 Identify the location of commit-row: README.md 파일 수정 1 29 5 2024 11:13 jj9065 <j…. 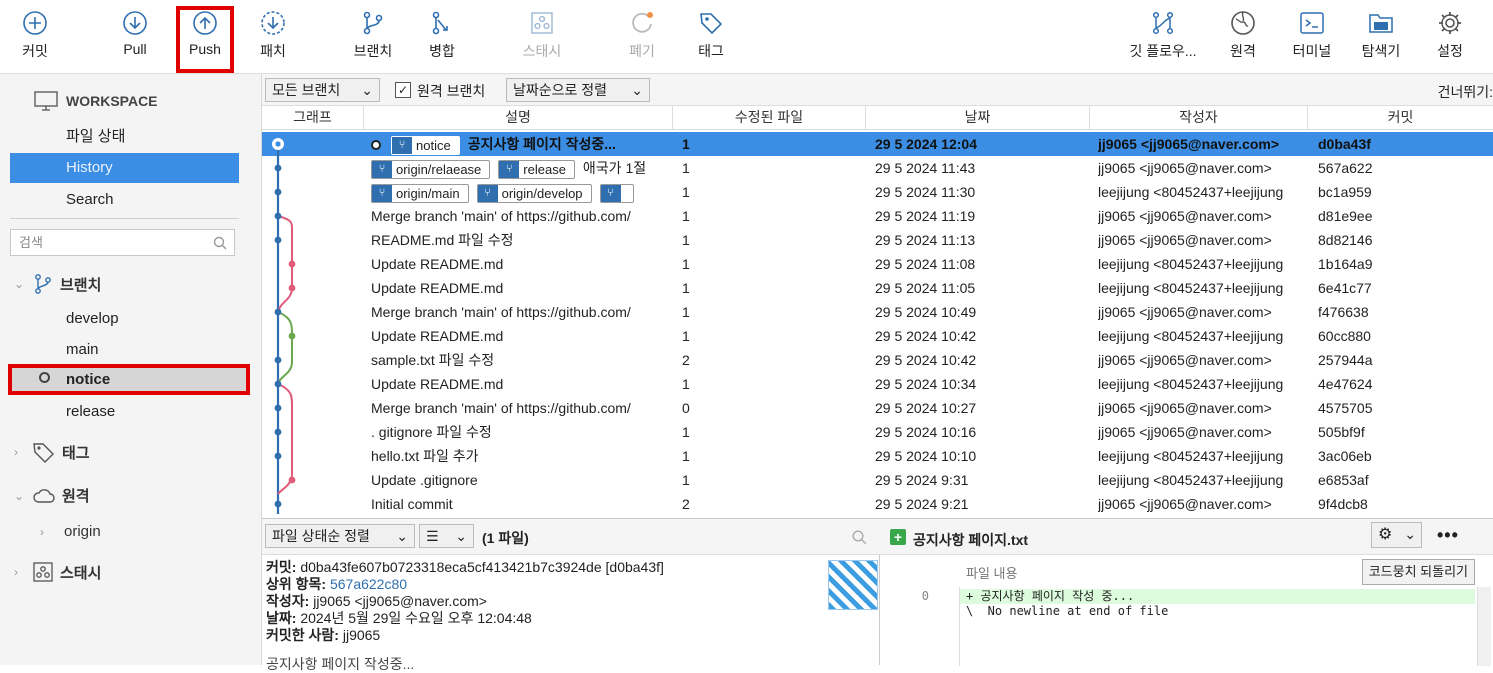
(877, 240).